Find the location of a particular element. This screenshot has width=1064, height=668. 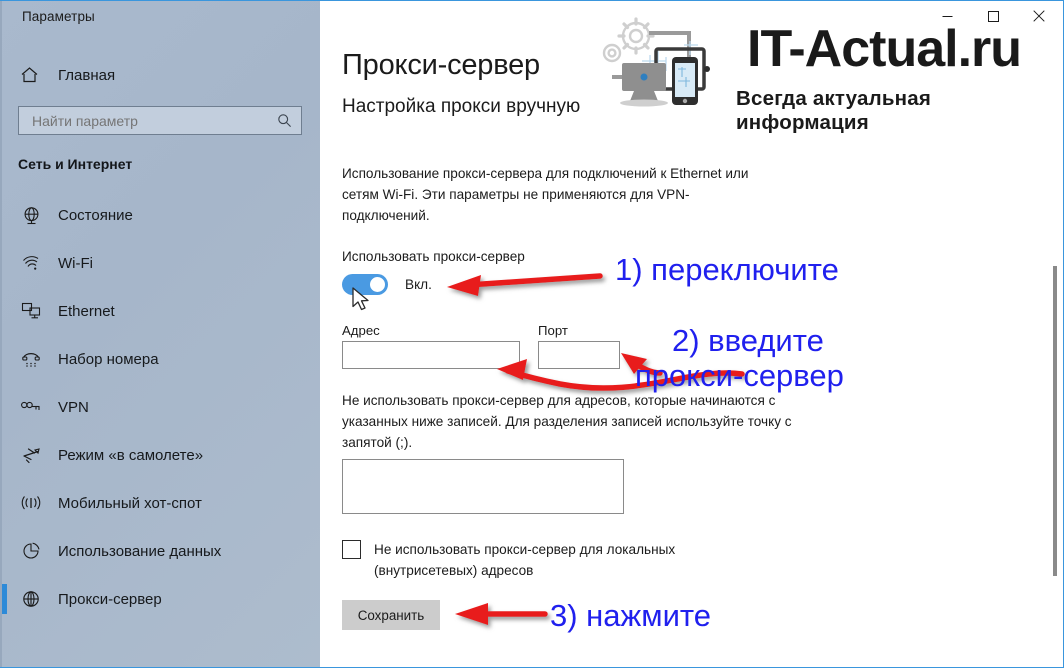

address-input is located at coordinates (431, 355).